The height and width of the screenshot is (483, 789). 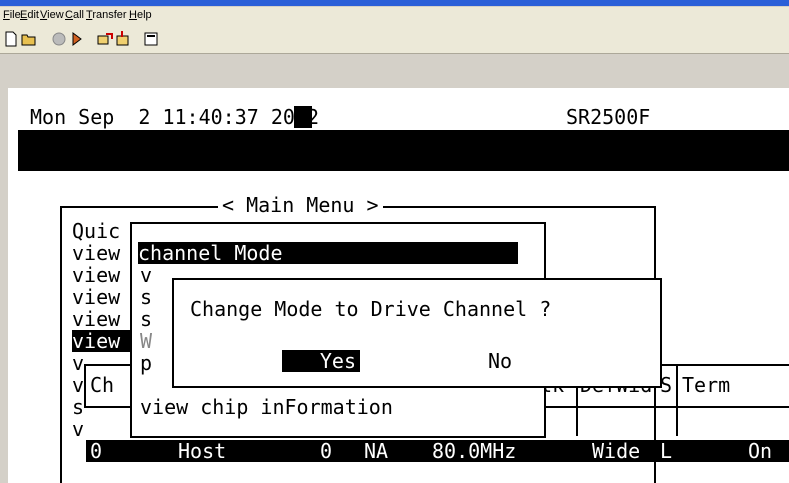 I want to click on row-ch: 0, so click(x=96, y=451).